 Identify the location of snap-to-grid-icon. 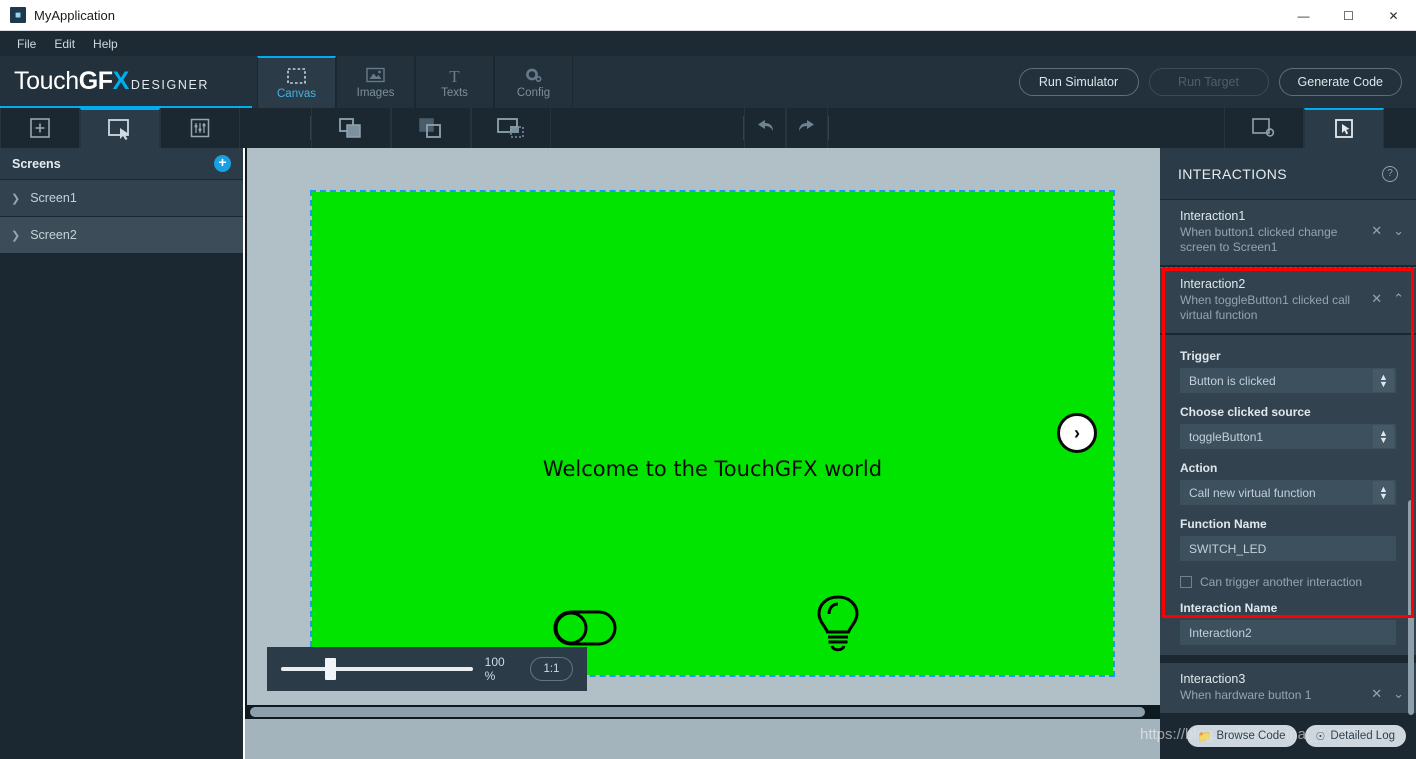
(511, 128).